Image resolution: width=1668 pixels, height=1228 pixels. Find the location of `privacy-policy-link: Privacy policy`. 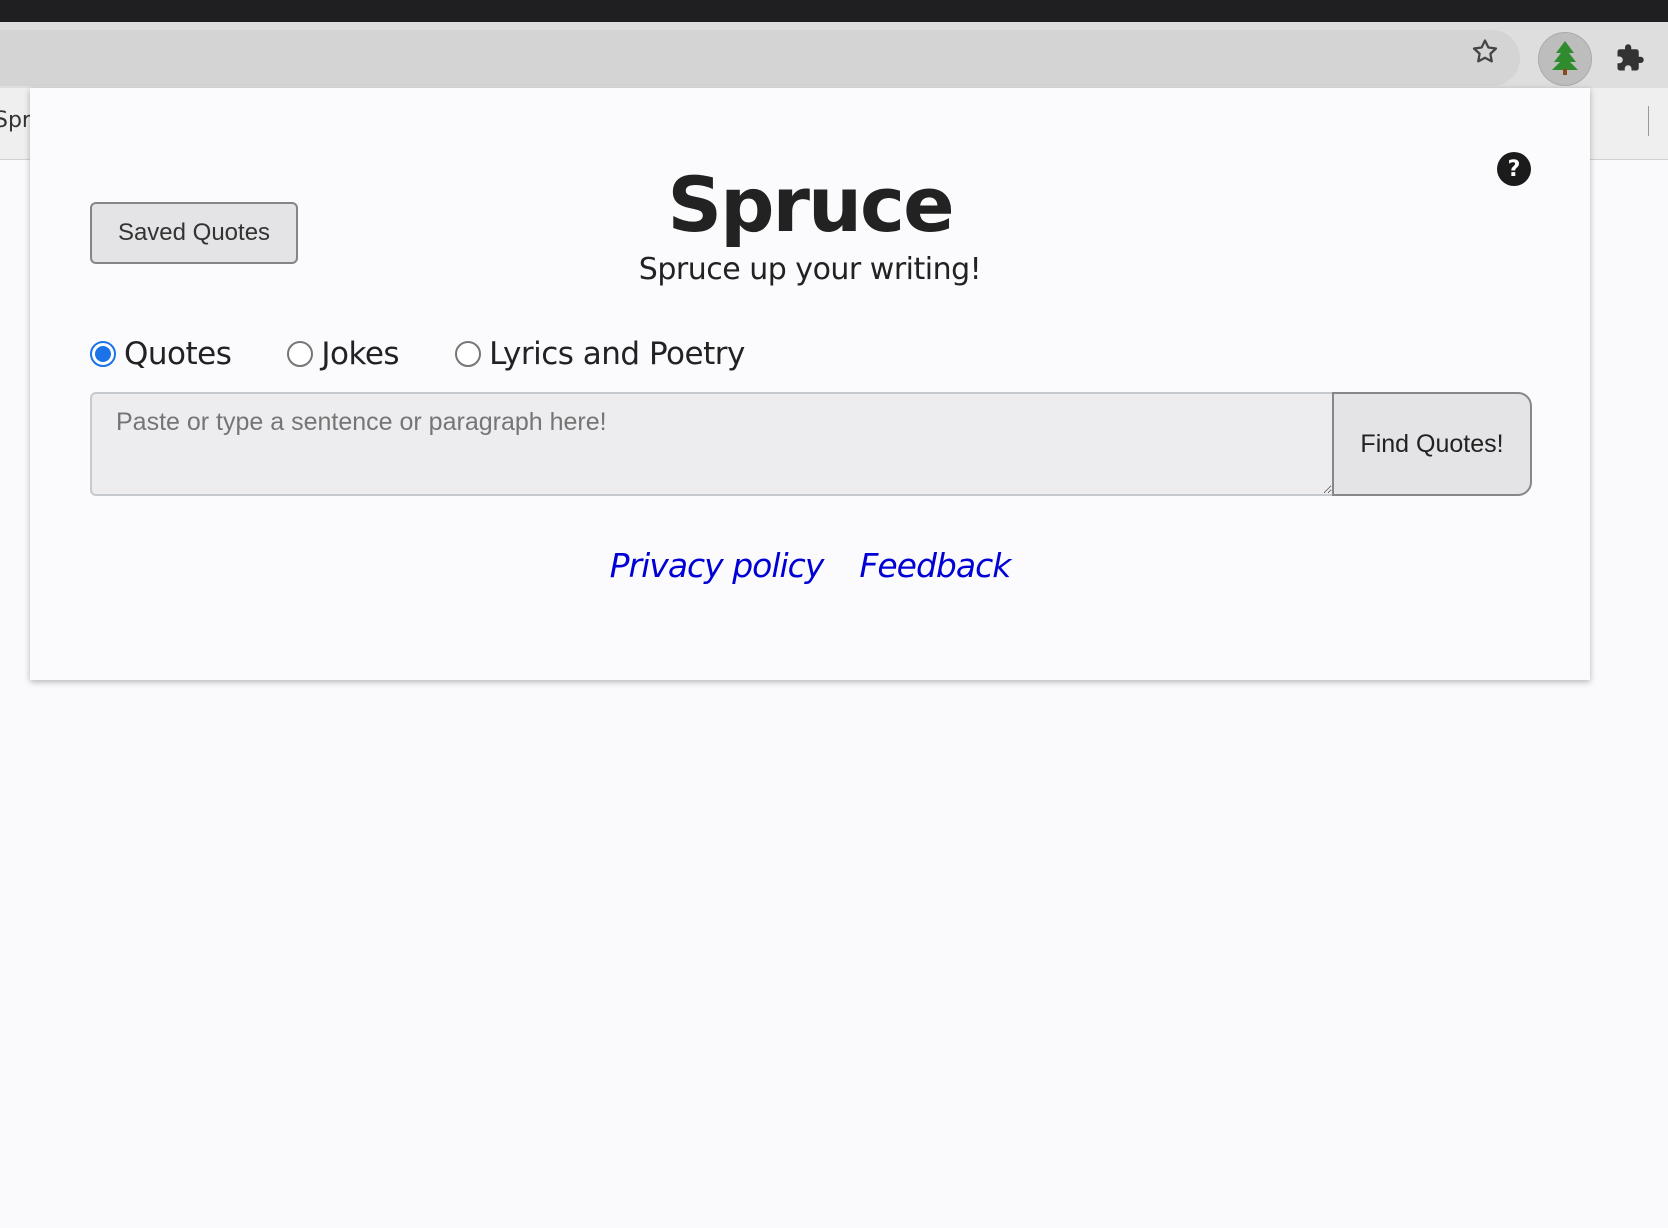

privacy-policy-link: Privacy policy is located at coordinates (717, 565).